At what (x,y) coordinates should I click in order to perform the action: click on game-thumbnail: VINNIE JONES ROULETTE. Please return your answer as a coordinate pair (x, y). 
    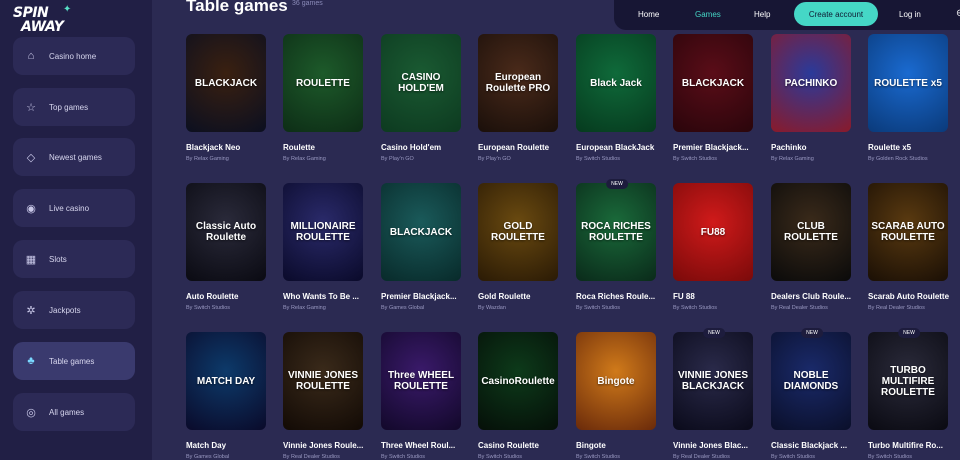
    Looking at the image, I should click on (323, 381).